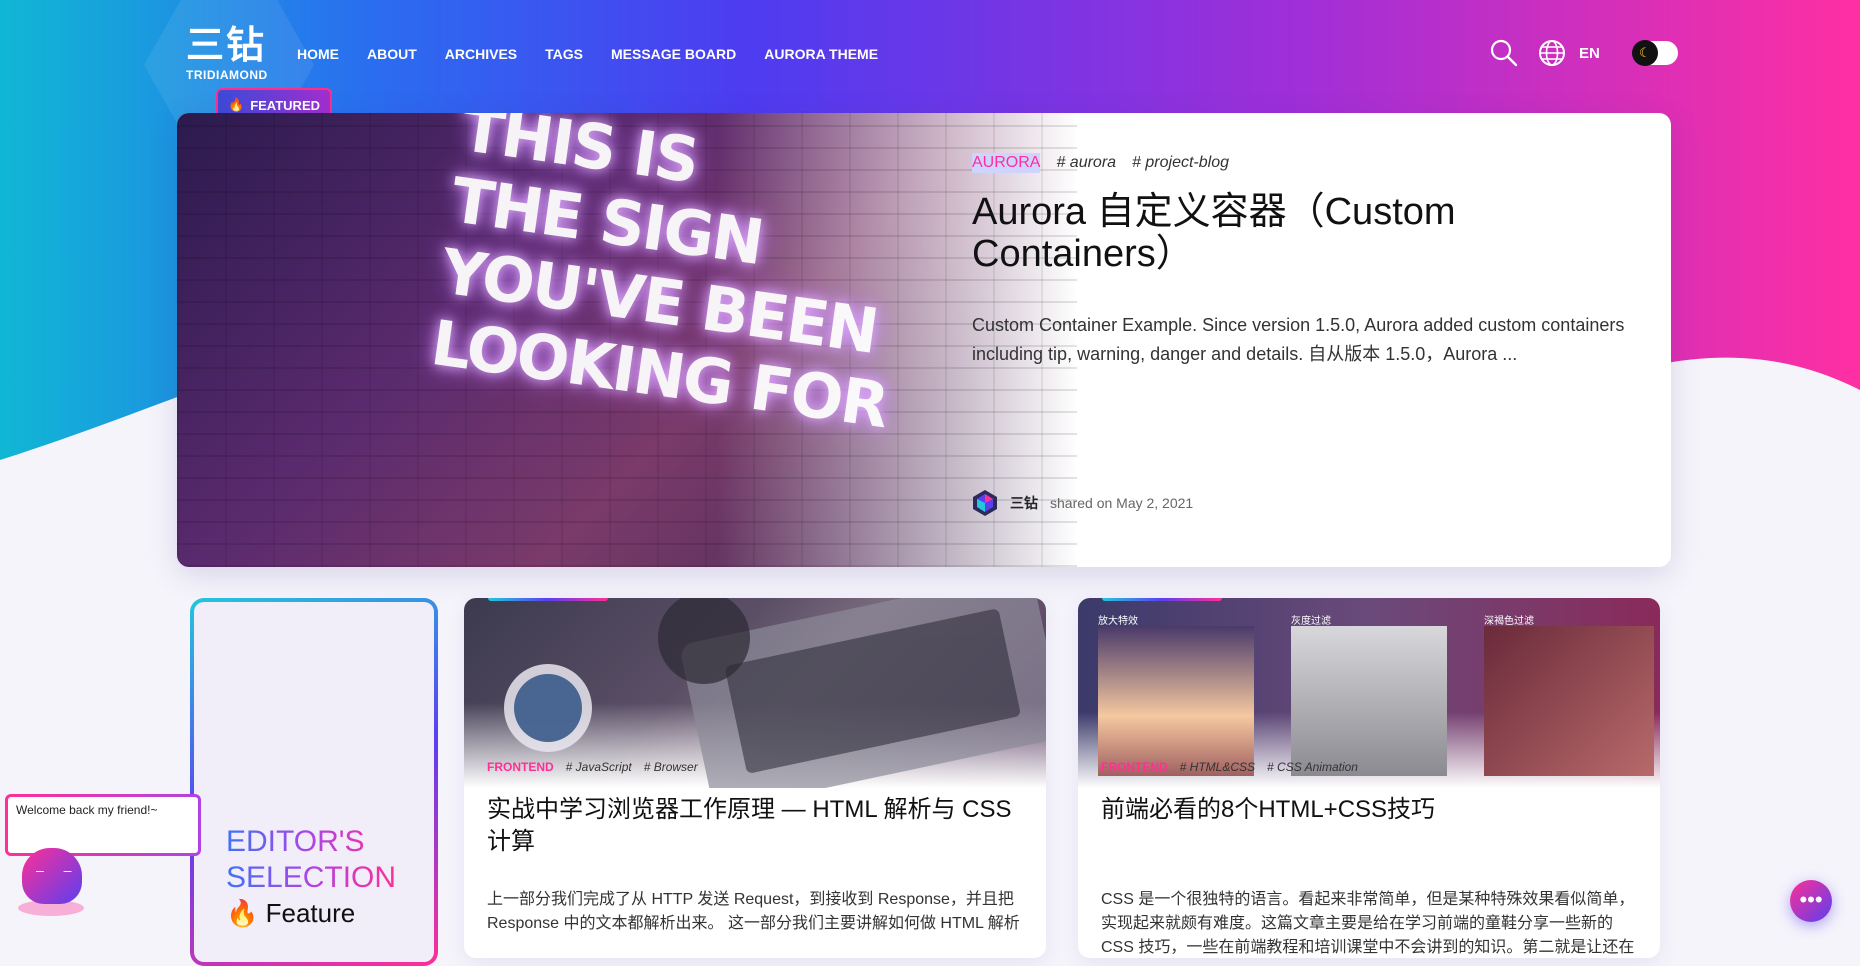  What do you see at coordinates (671, 767) in the screenshot?
I see `post-tag: # Browser` at bounding box center [671, 767].